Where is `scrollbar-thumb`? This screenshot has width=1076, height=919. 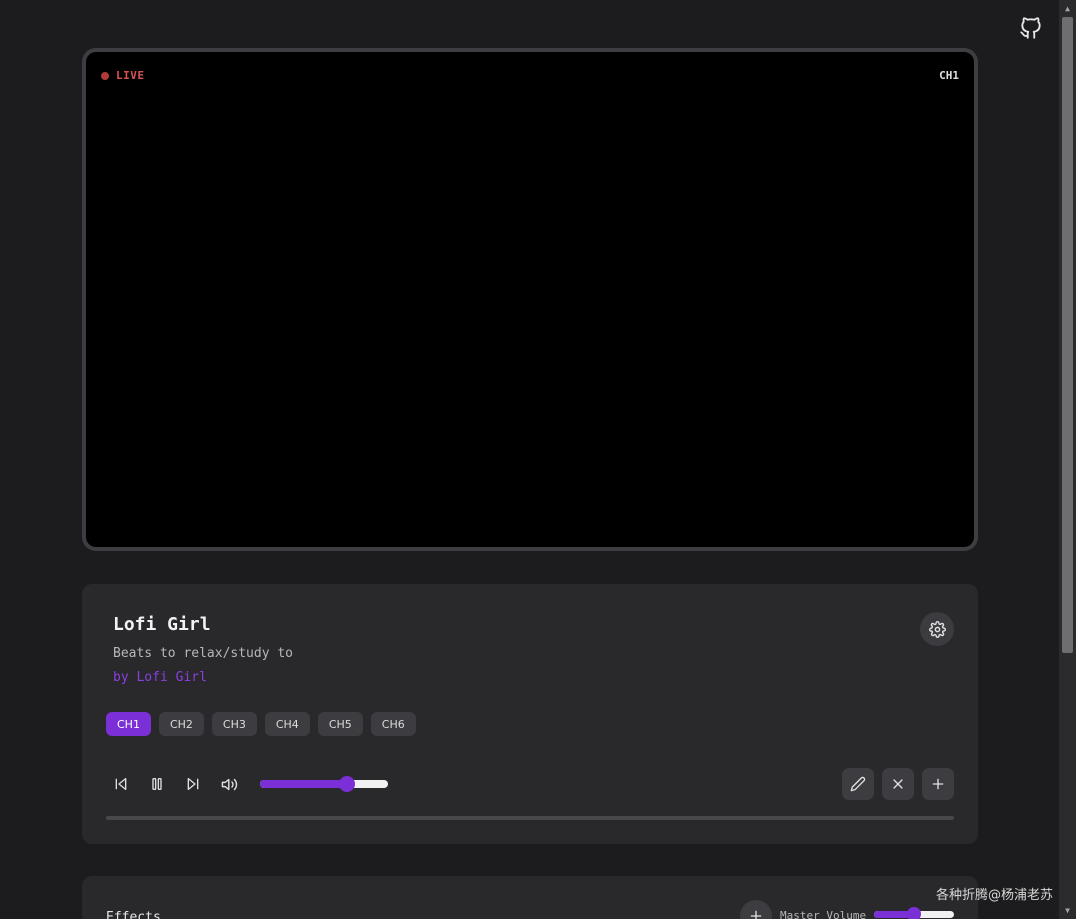 scrollbar-thumb is located at coordinates (1067, 335).